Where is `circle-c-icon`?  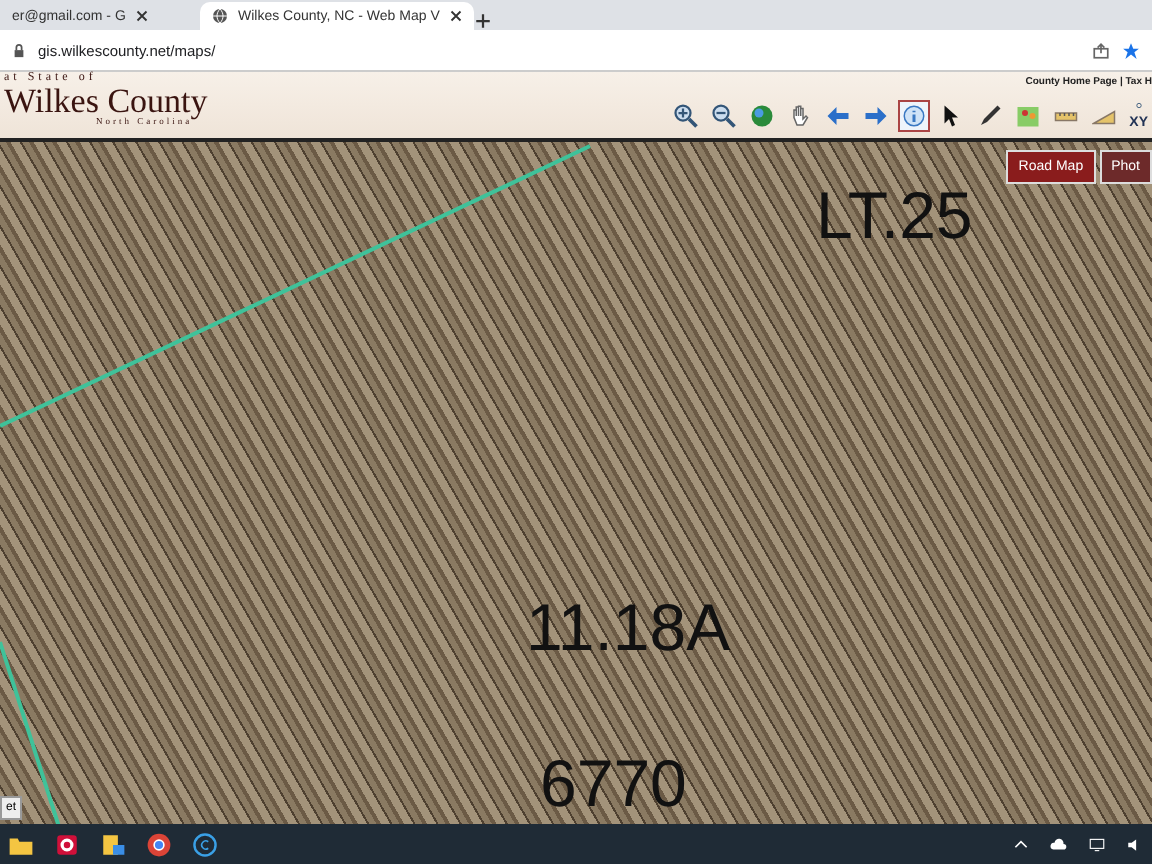 circle-c-icon is located at coordinates (205, 844).